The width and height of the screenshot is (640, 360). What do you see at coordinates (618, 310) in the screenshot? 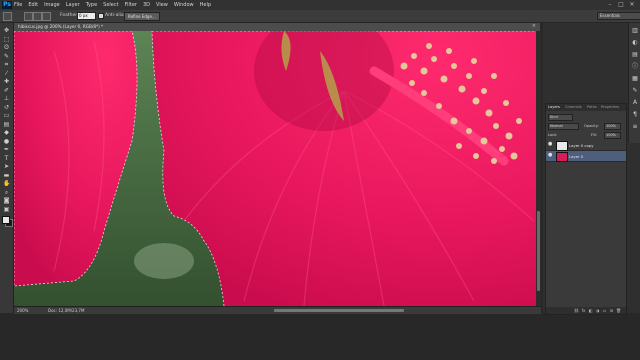
I see `delete-layer-icon: 🗑` at bounding box center [618, 310].